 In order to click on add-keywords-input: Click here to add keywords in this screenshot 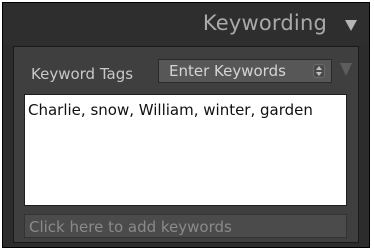, I will do `click(185, 226)`.